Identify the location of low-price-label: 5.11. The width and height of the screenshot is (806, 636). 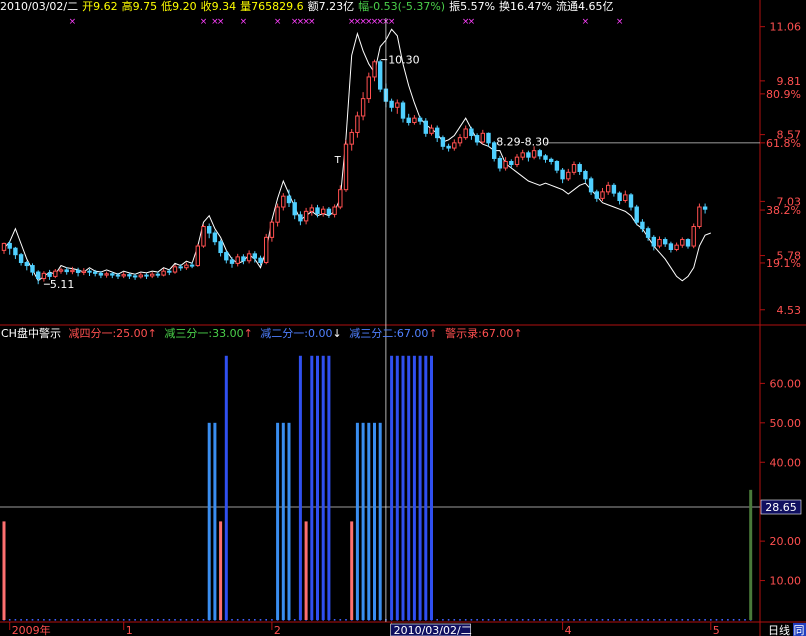
(62, 284).